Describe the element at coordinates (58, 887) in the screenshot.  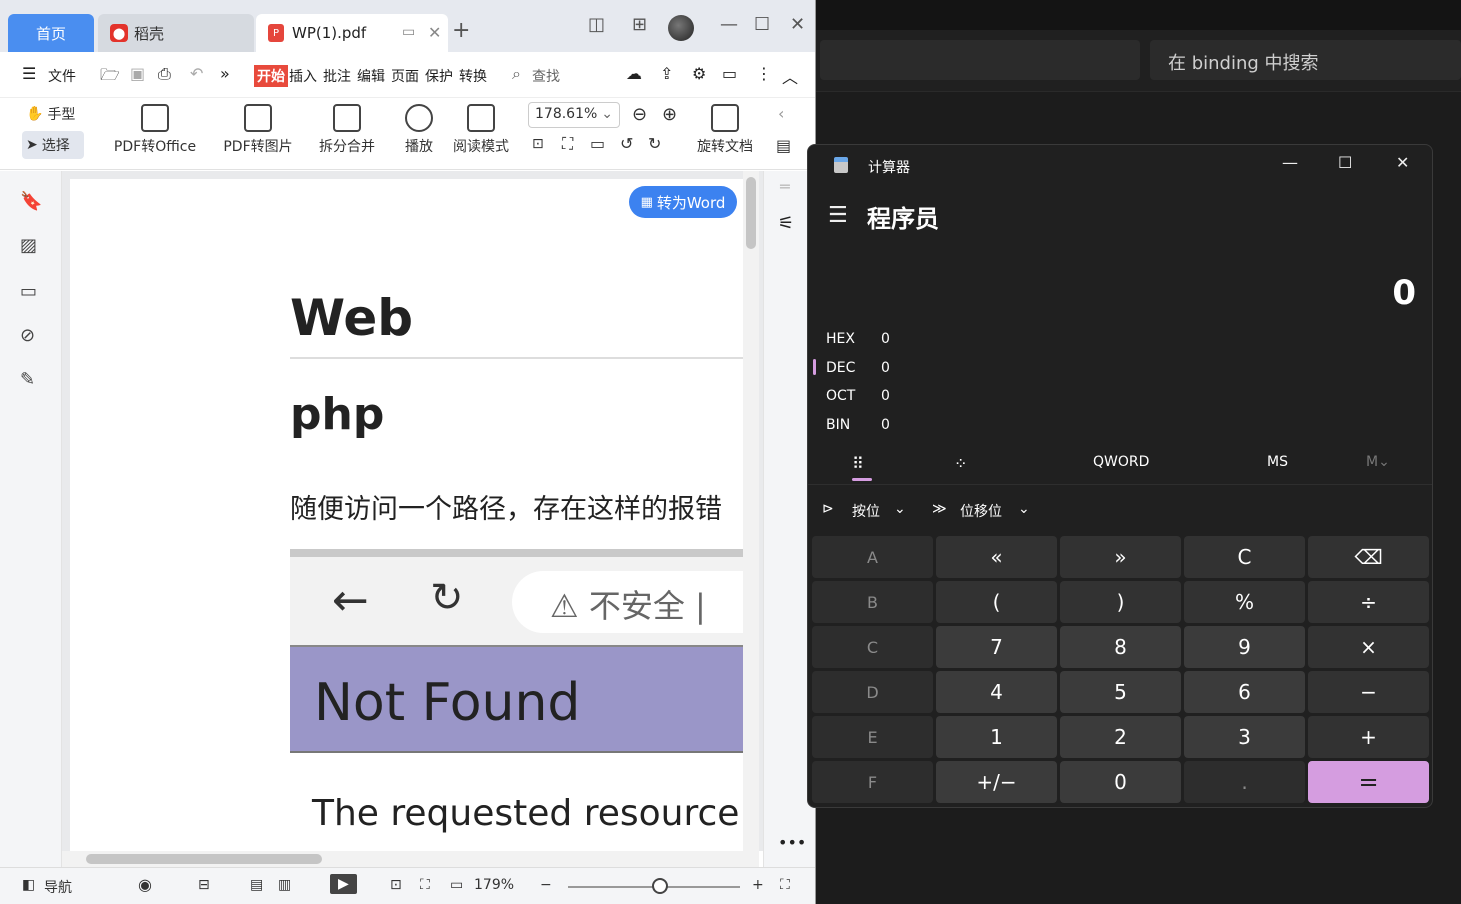
I see `nav-label: 导航` at that location.